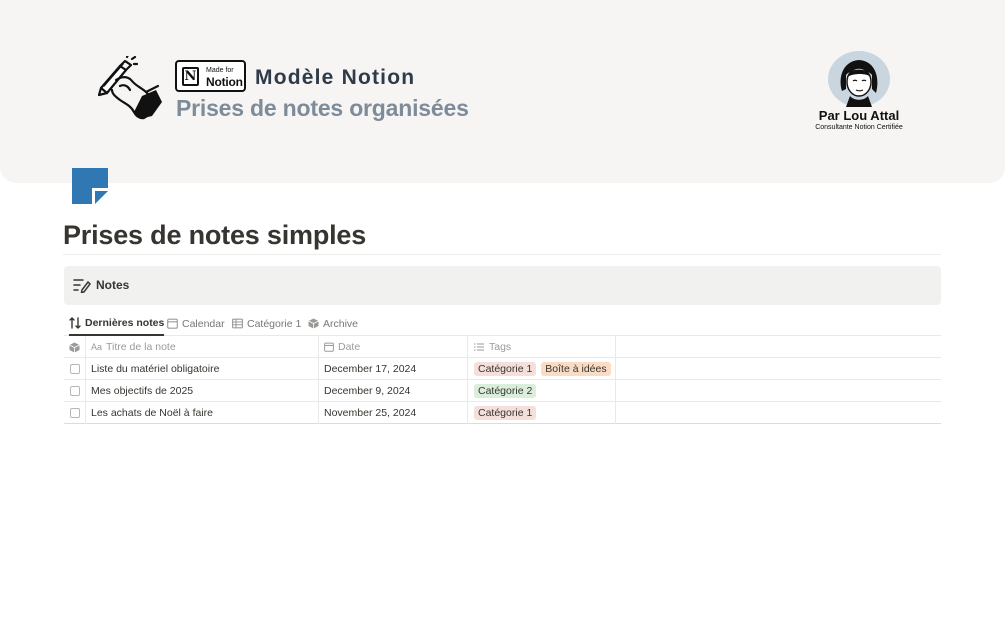 This screenshot has width=1005, height=628. I want to click on tab-archive: Archive, so click(333, 323).